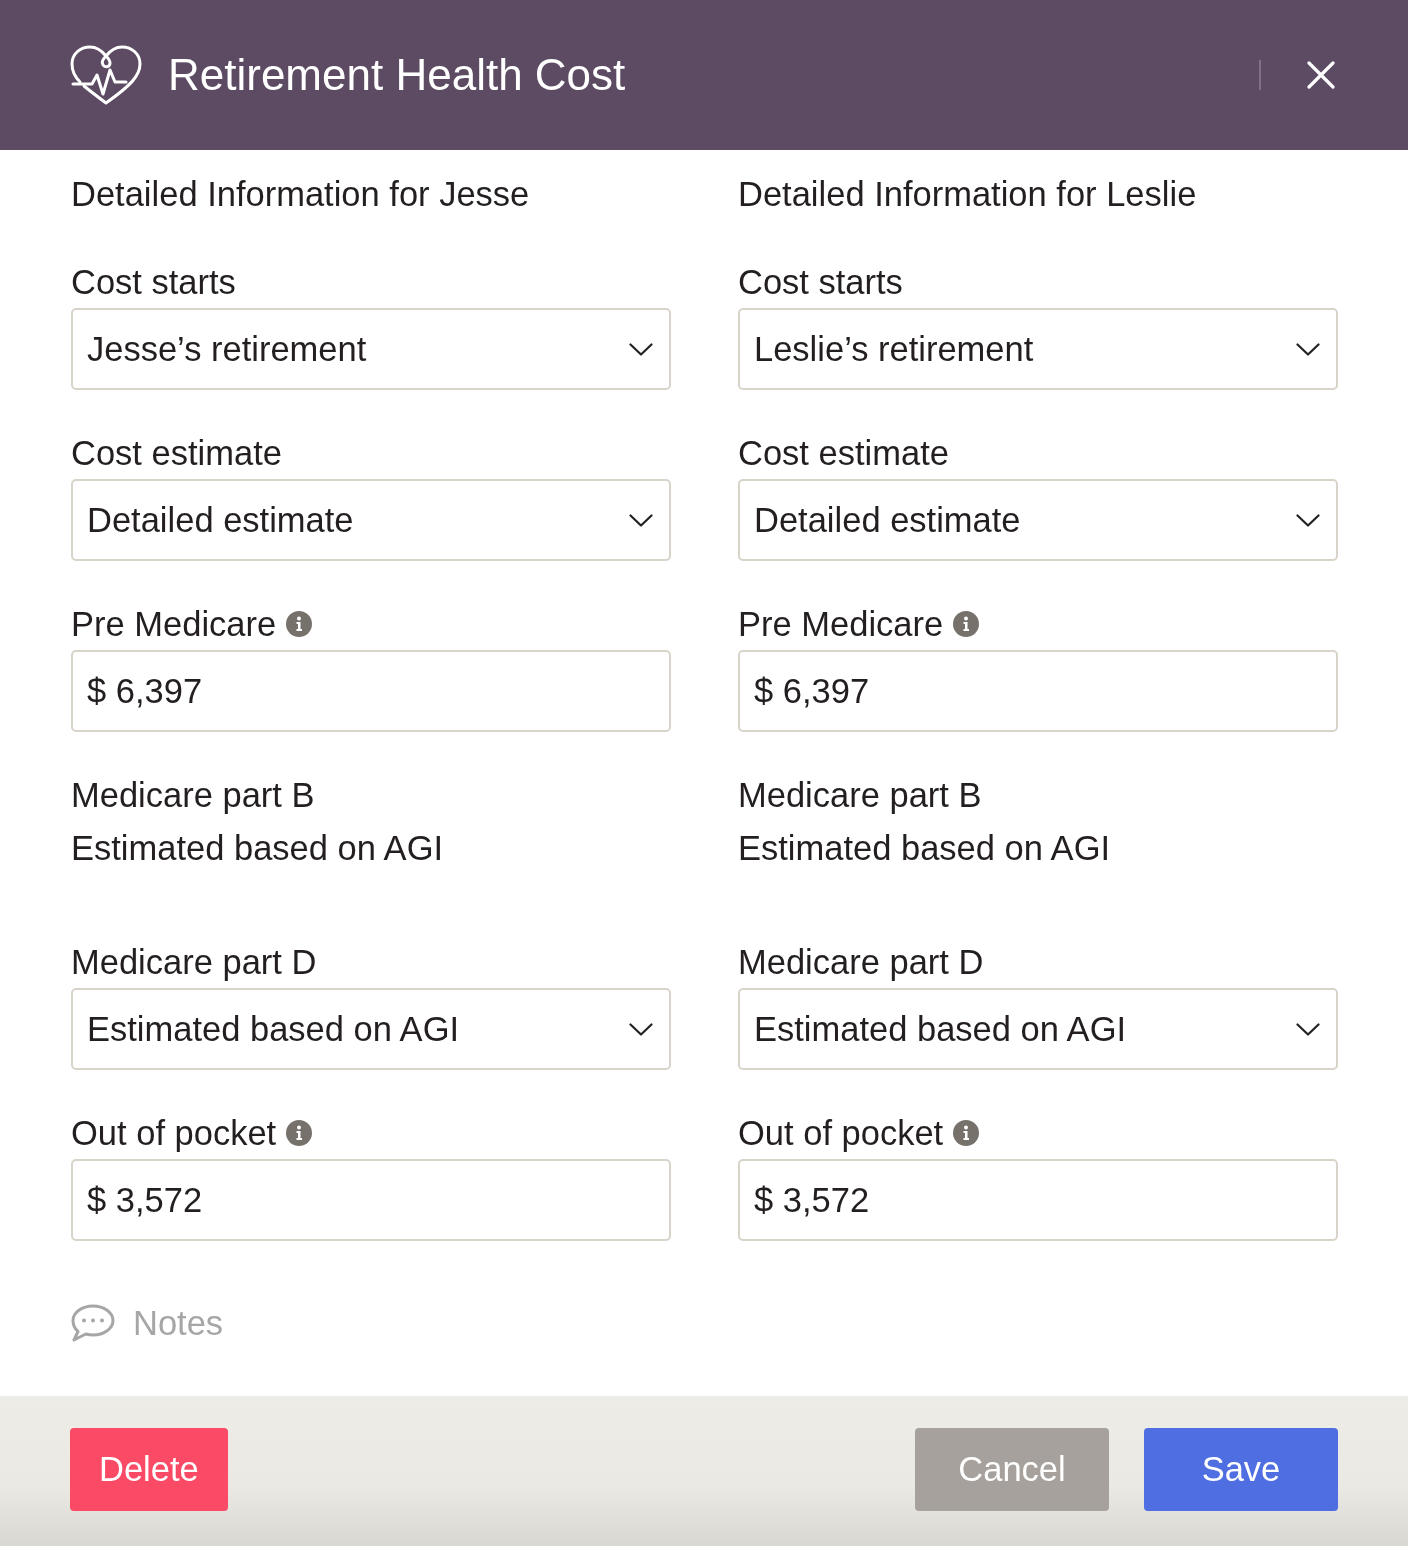  What do you see at coordinates (1038, 349) in the screenshot?
I see `dropdown: Leslie’s retirement` at bounding box center [1038, 349].